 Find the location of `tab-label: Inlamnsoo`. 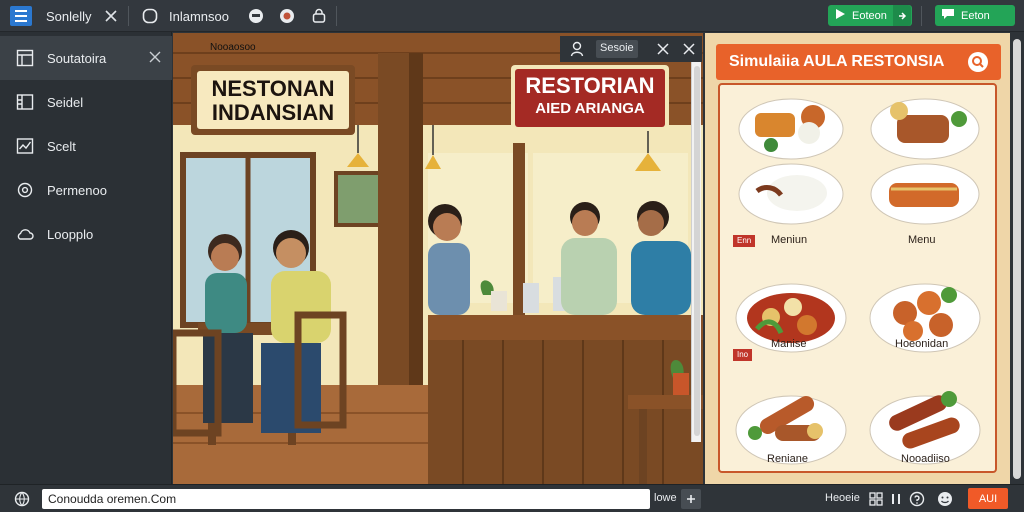

tab-label: Inlamnsoo is located at coordinates (199, 16).